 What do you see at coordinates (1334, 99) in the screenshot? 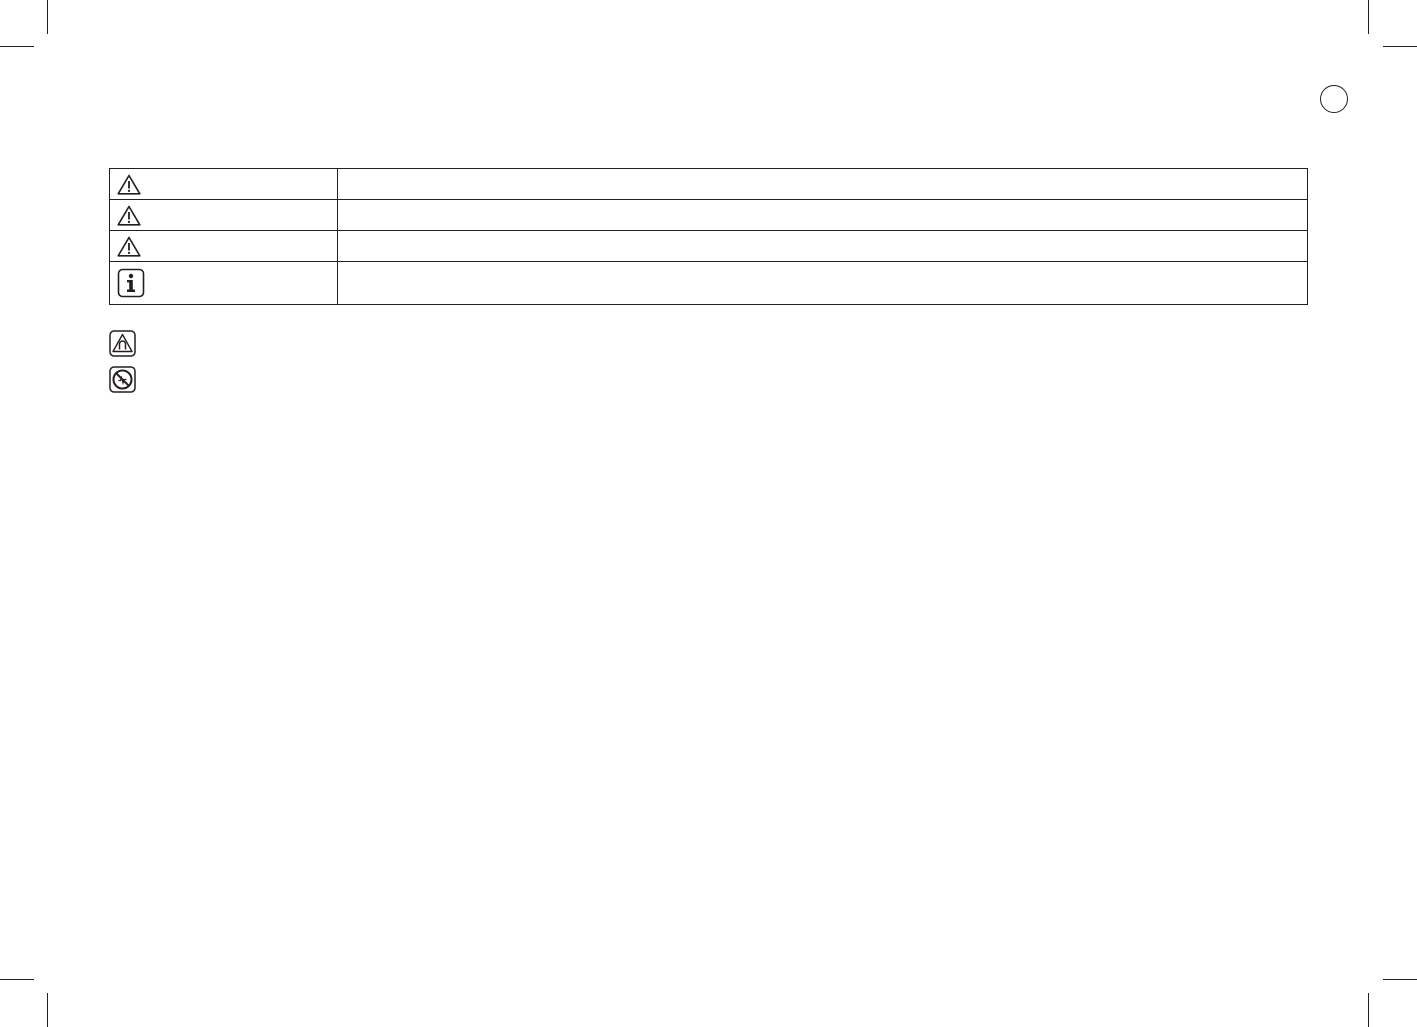
I see `page-marker-circle` at bounding box center [1334, 99].